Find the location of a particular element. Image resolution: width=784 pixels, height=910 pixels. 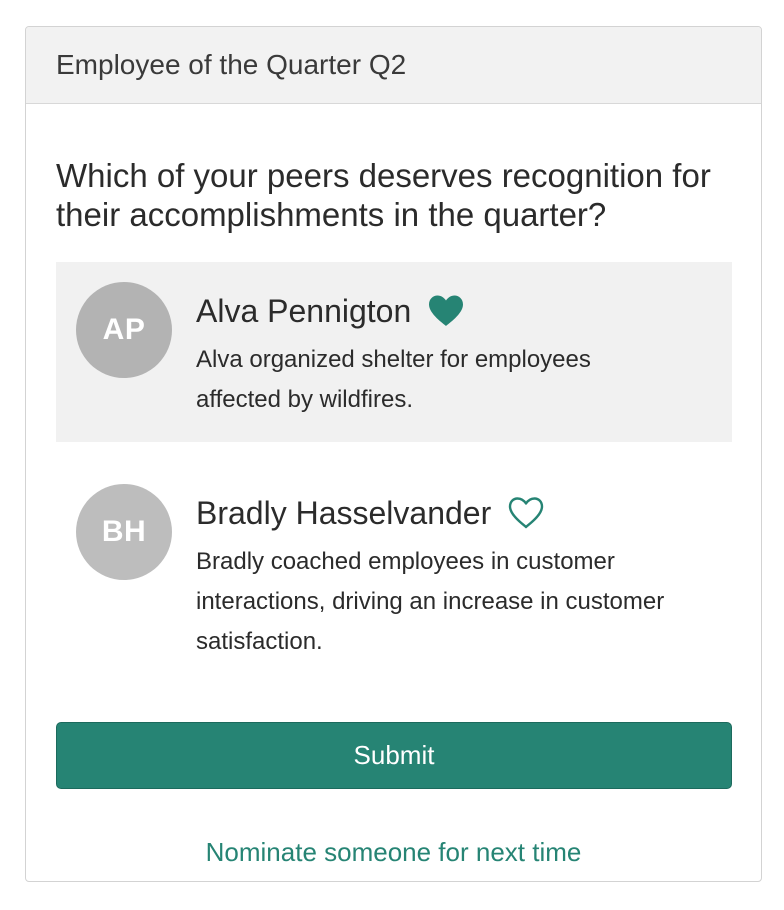

nominee-name-row: Bradly Hasselvander is located at coordinates (454, 513).